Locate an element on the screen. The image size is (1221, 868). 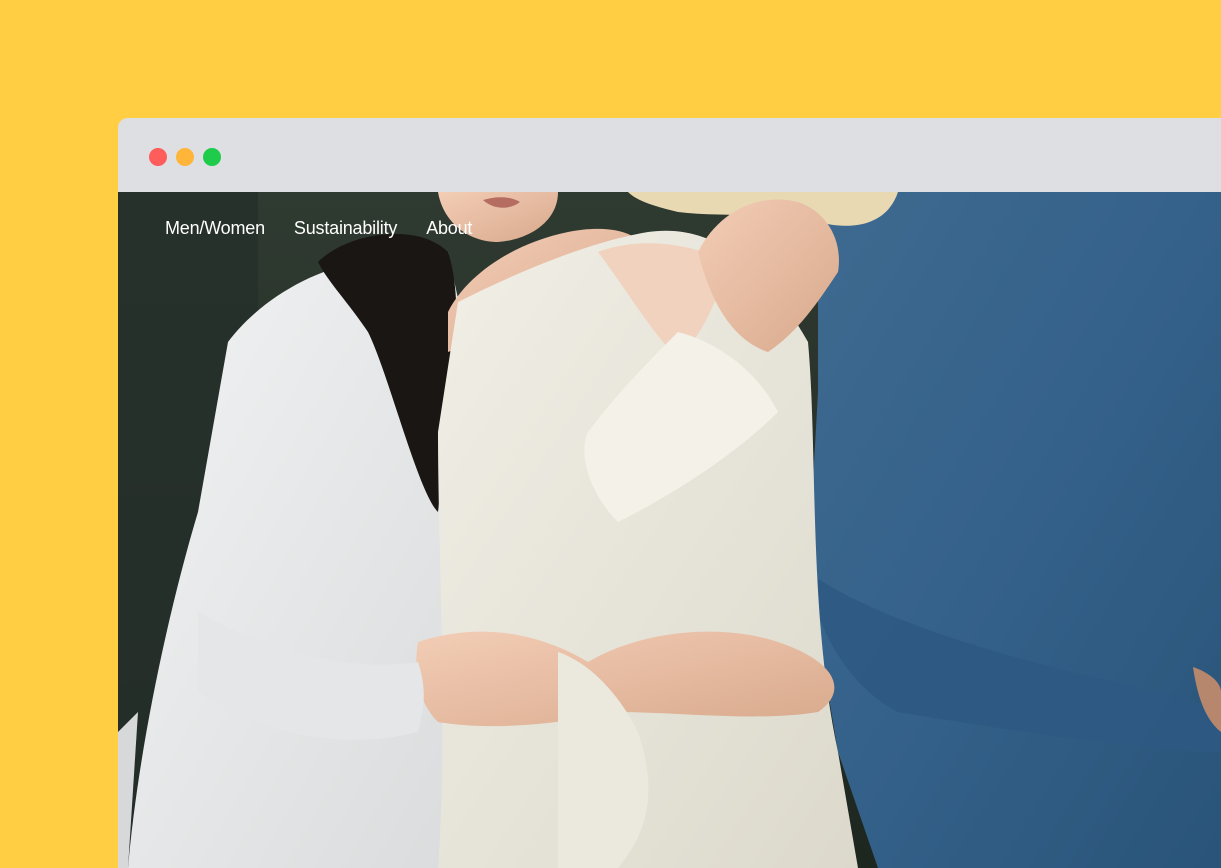
maximize-window-button is located at coordinates (212, 157).